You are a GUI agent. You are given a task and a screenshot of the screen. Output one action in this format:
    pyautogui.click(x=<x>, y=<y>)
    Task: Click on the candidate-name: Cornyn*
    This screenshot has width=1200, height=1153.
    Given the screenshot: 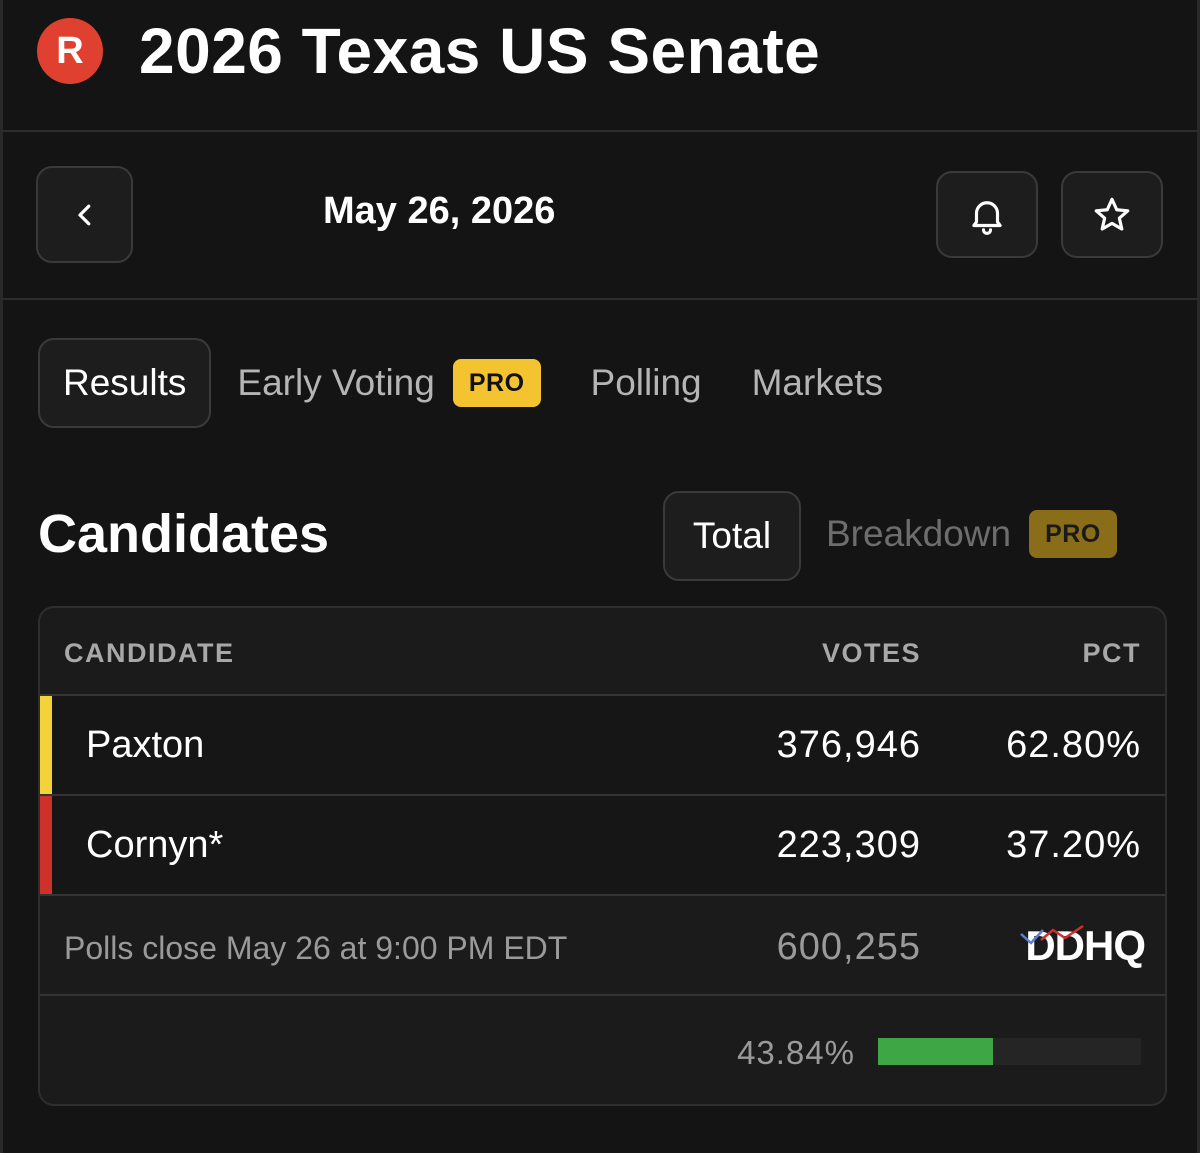 What is the action you would take?
    pyautogui.click(x=155, y=845)
    